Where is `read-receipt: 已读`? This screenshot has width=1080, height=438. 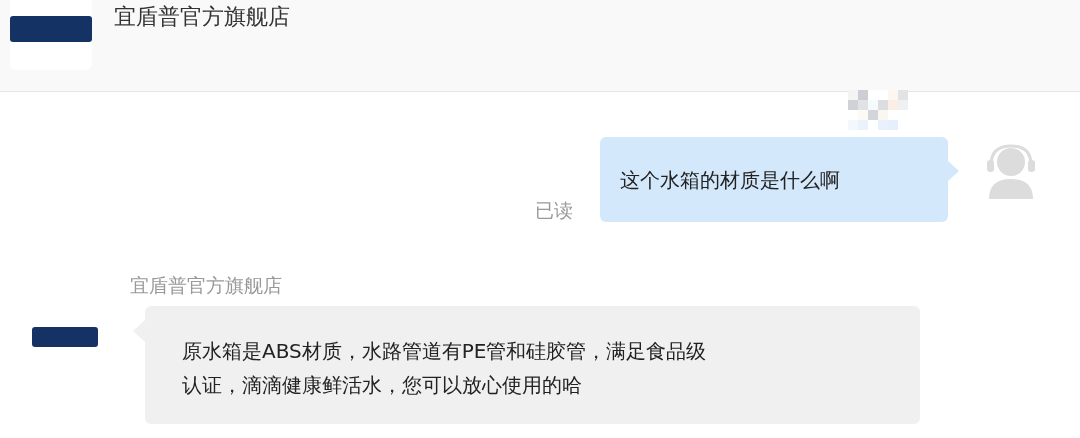
read-receipt: 已读 is located at coordinates (554, 210).